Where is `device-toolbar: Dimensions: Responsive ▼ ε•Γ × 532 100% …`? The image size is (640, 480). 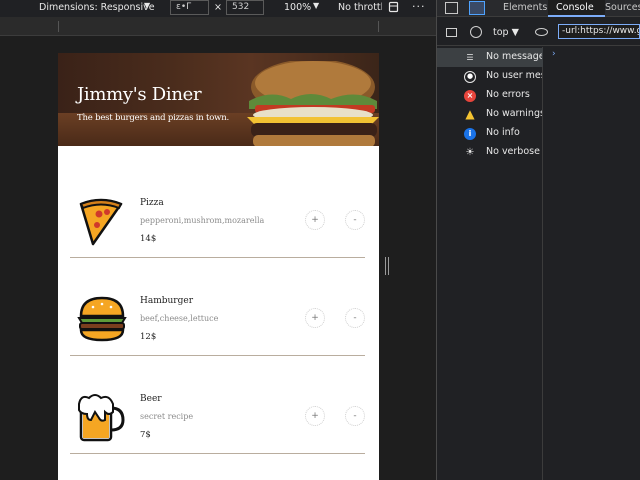 device-toolbar: Dimensions: Responsive ▼ ε•Γ × 532 100% … is located at coordinates (218, 8).